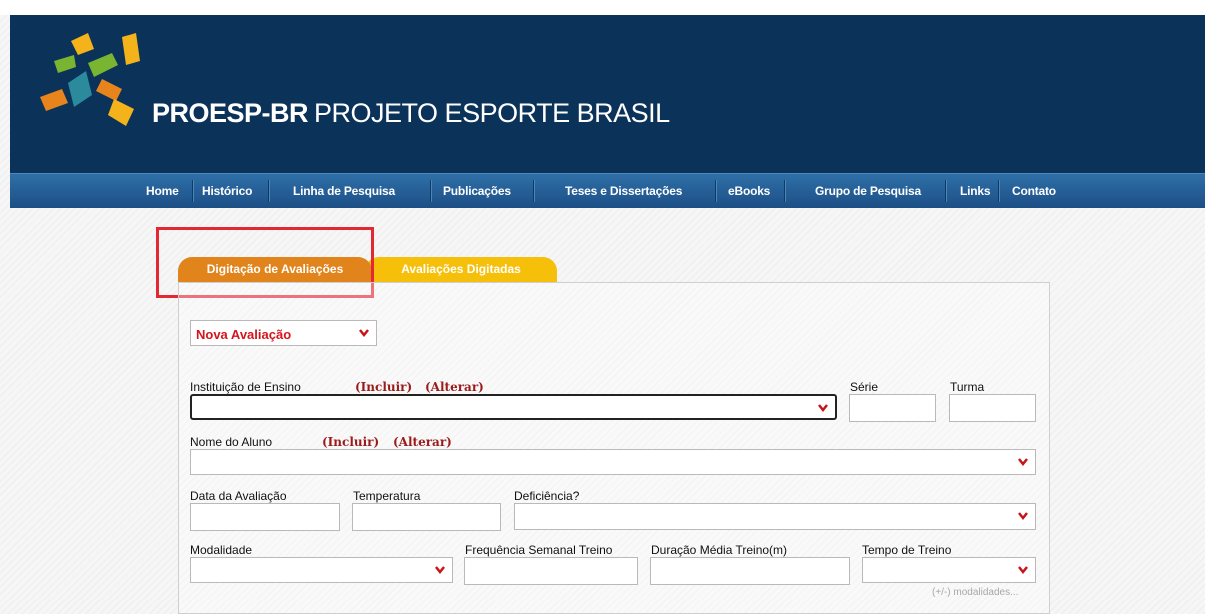 This screenshot has width=1205, height=614. Describe the element at coordinates (91, 80) in the screenshot. I see `proesp-logo` at that location.